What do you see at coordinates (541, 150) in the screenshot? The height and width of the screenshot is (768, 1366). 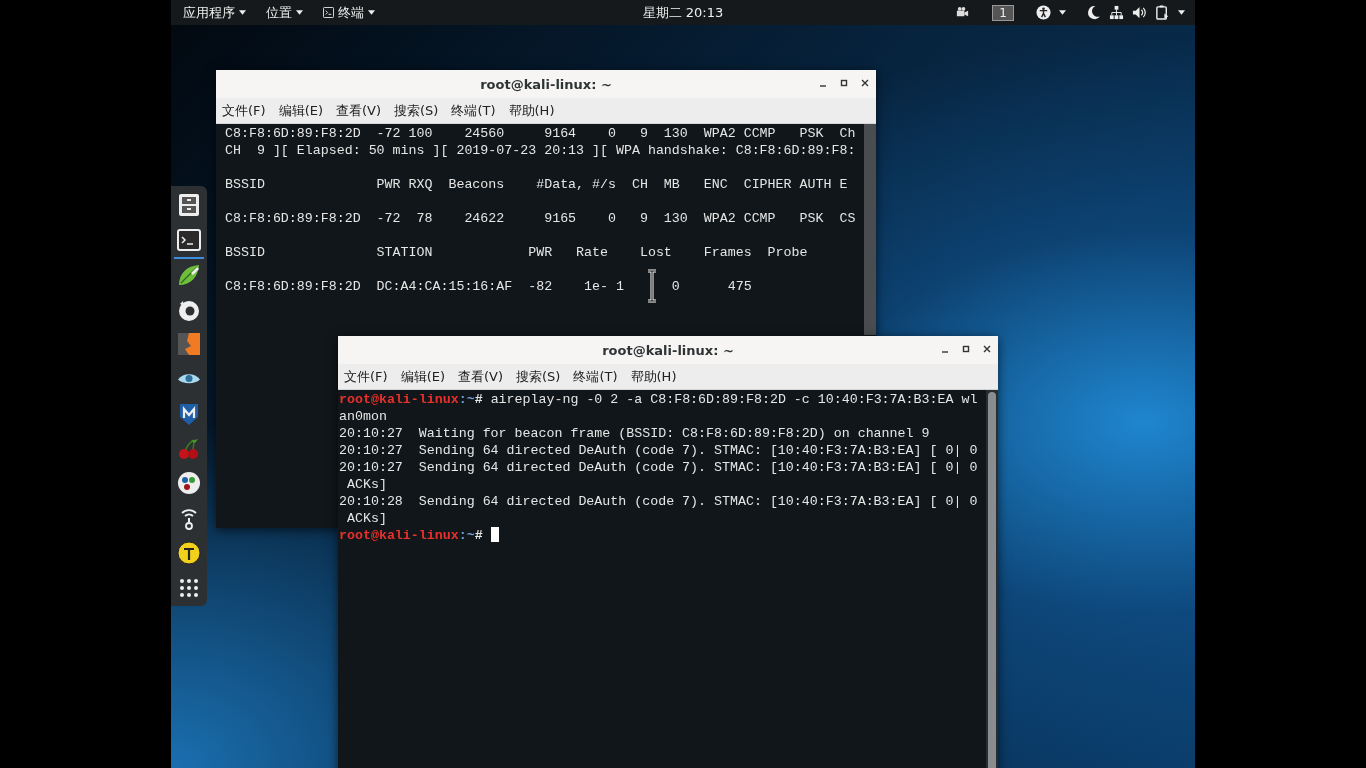 I see `terminal-line: CH 9 ][ Elapsed: 50 mins ][ 2019-07-23 20:13 ][ WPA handshake: C8:F8:6D:89:F8:` at bounding box center [541, 150].